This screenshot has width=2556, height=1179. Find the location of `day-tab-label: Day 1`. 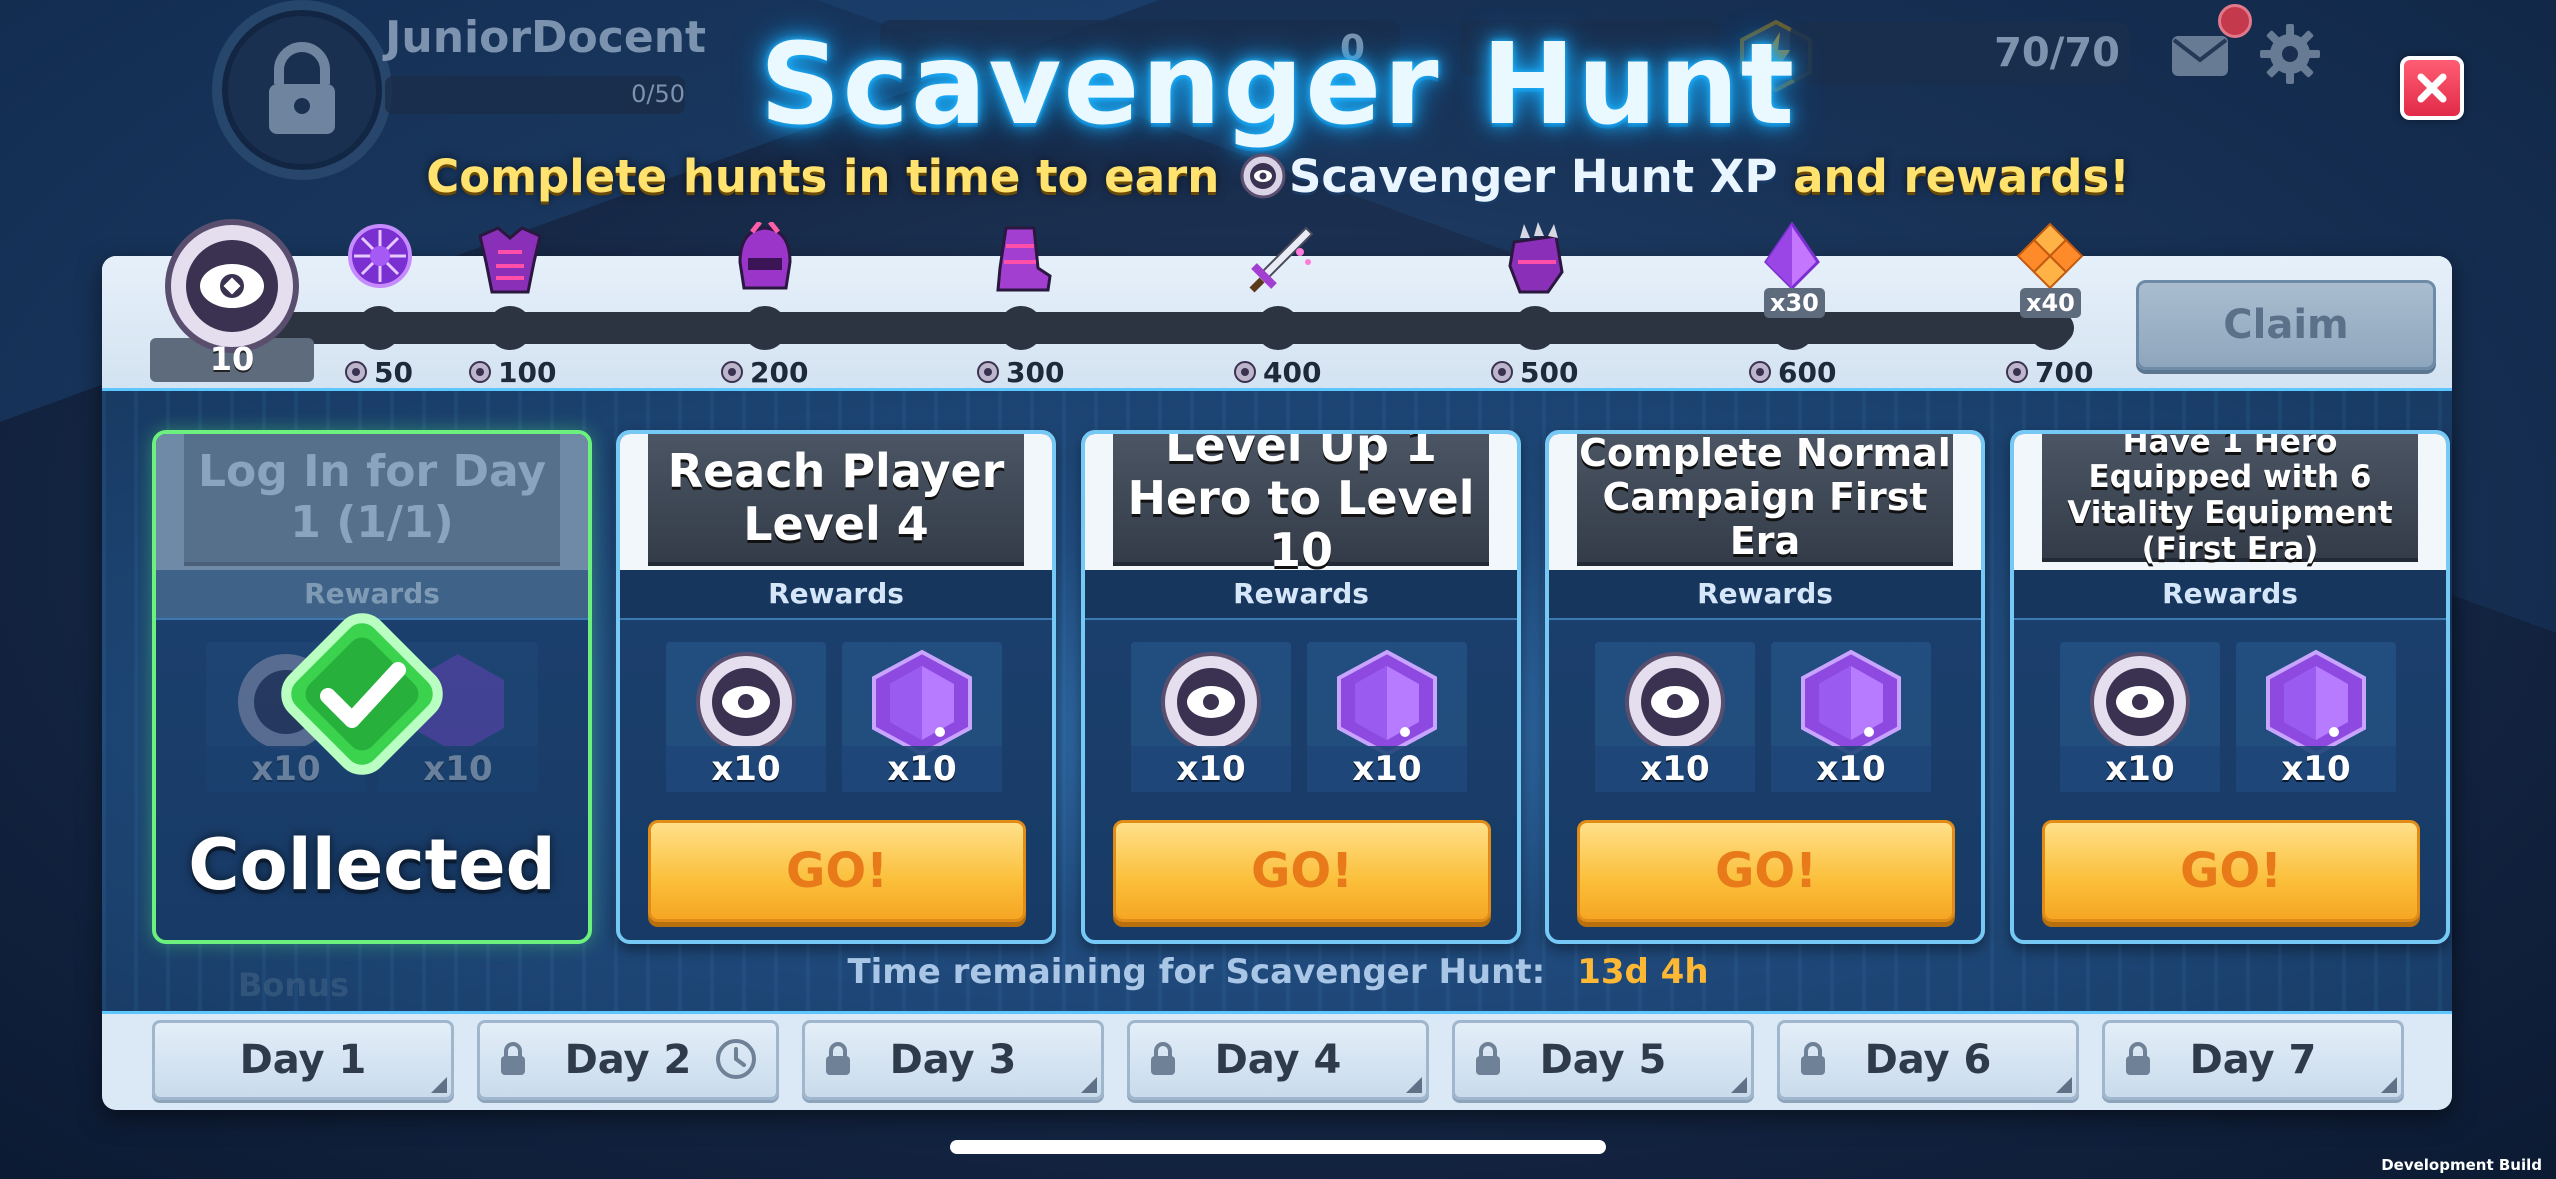

day-tab-label: Day 1 is located at coordinates (303, 1060).